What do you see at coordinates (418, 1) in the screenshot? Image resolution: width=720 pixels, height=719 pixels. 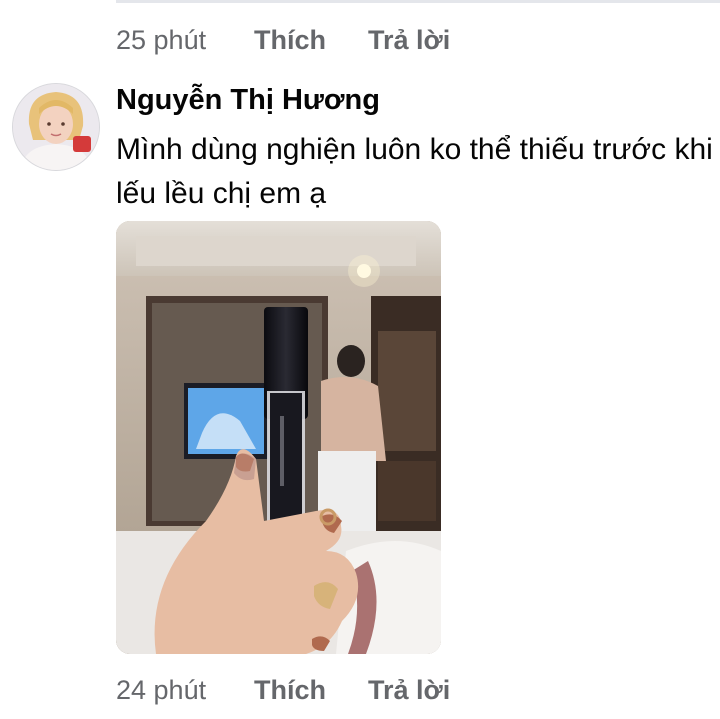 I see `divider` at bounding box center [418, 1].